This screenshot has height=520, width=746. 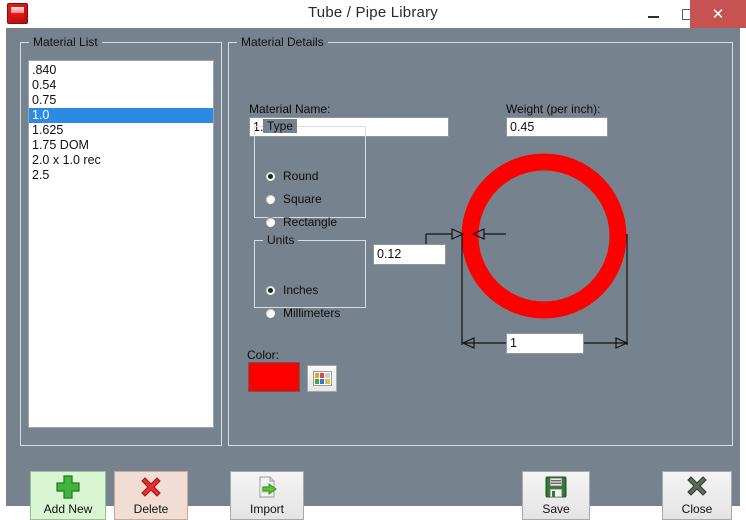 What do you see at coordinates (121, 160) in the screenshot?
I see `list-item: 2.0 x 1.0 rec` at bounding box center [121, 160].